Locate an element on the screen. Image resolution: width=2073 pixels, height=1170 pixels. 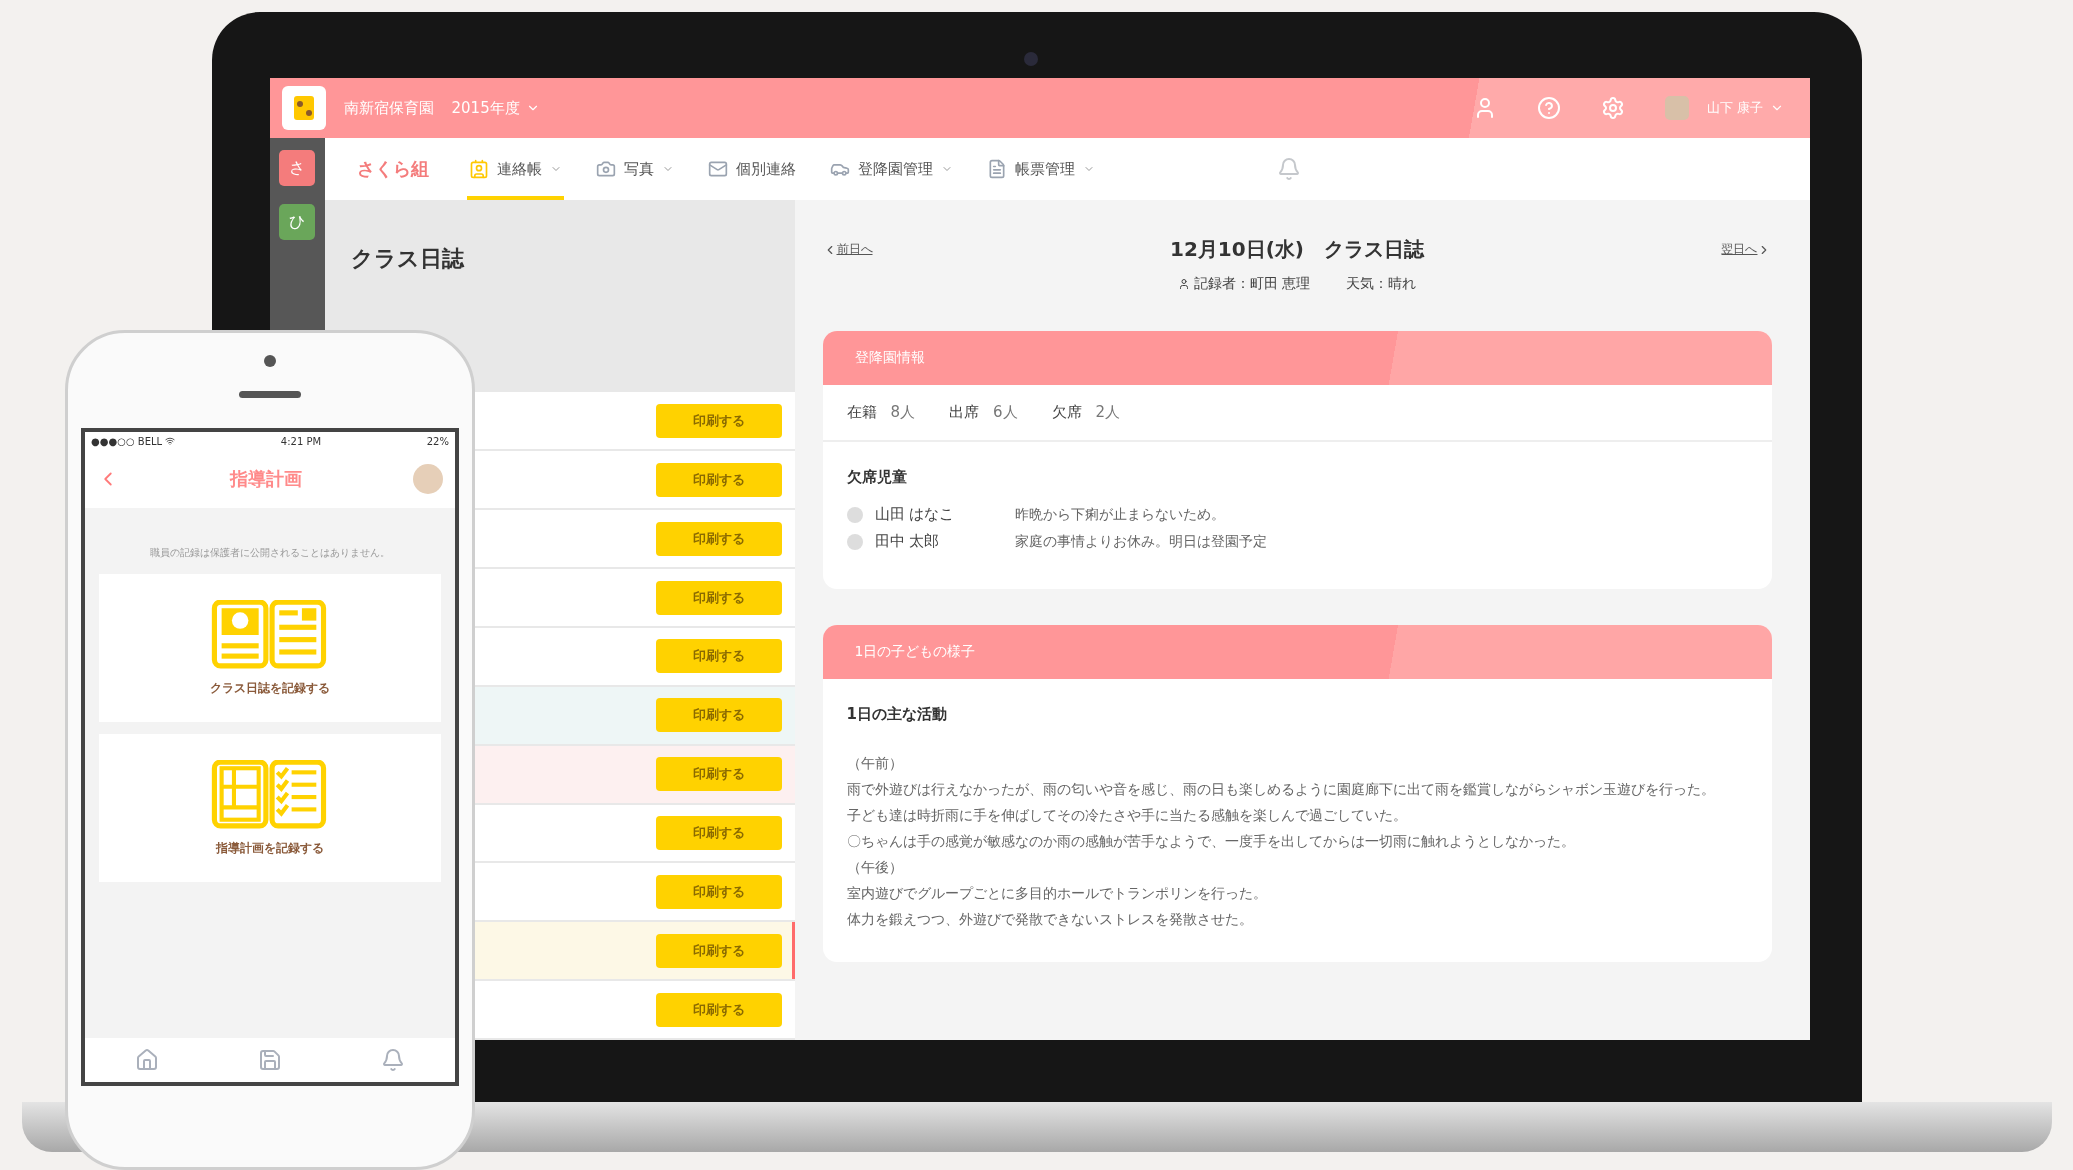
privacy-note: 職員の記録は保護者に公開されることはありません。 is located at coordinates (270, 553).